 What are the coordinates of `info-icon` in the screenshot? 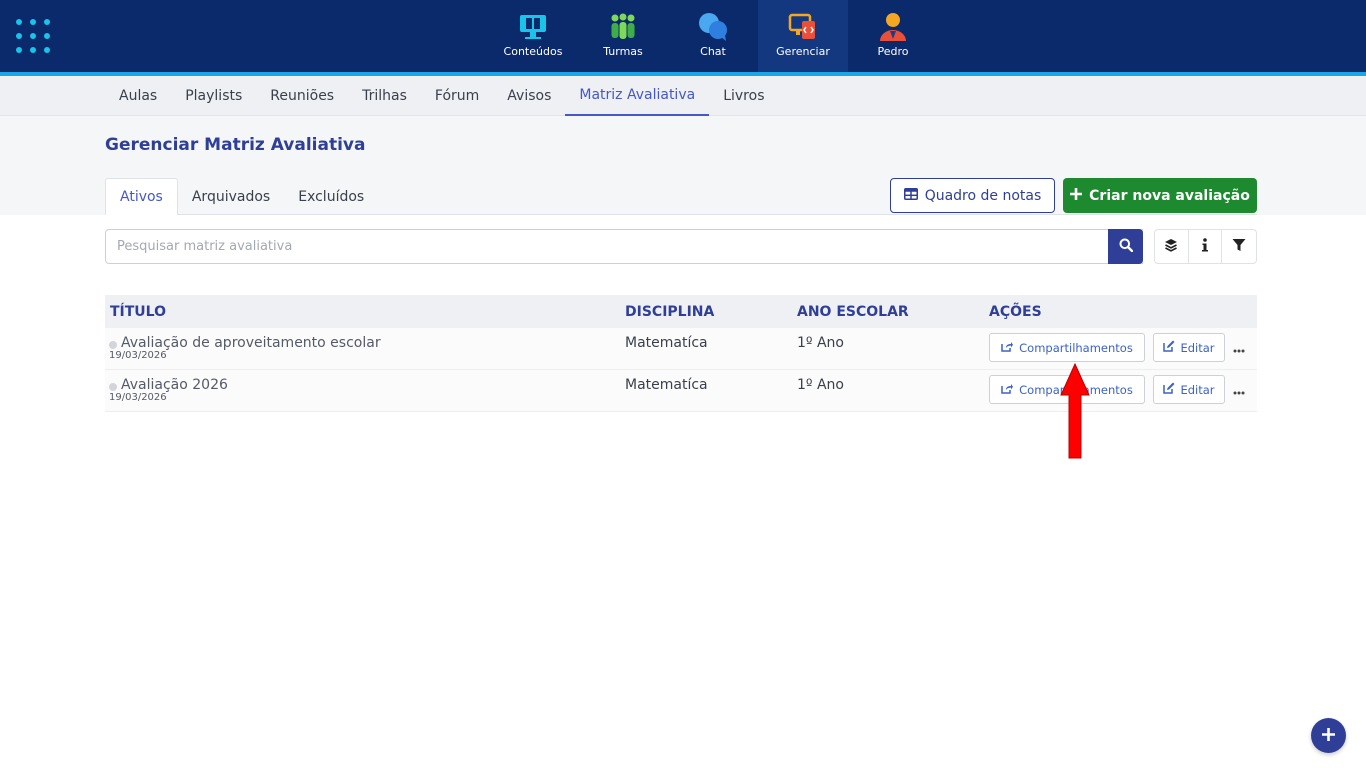 It's located at (1205, 246).